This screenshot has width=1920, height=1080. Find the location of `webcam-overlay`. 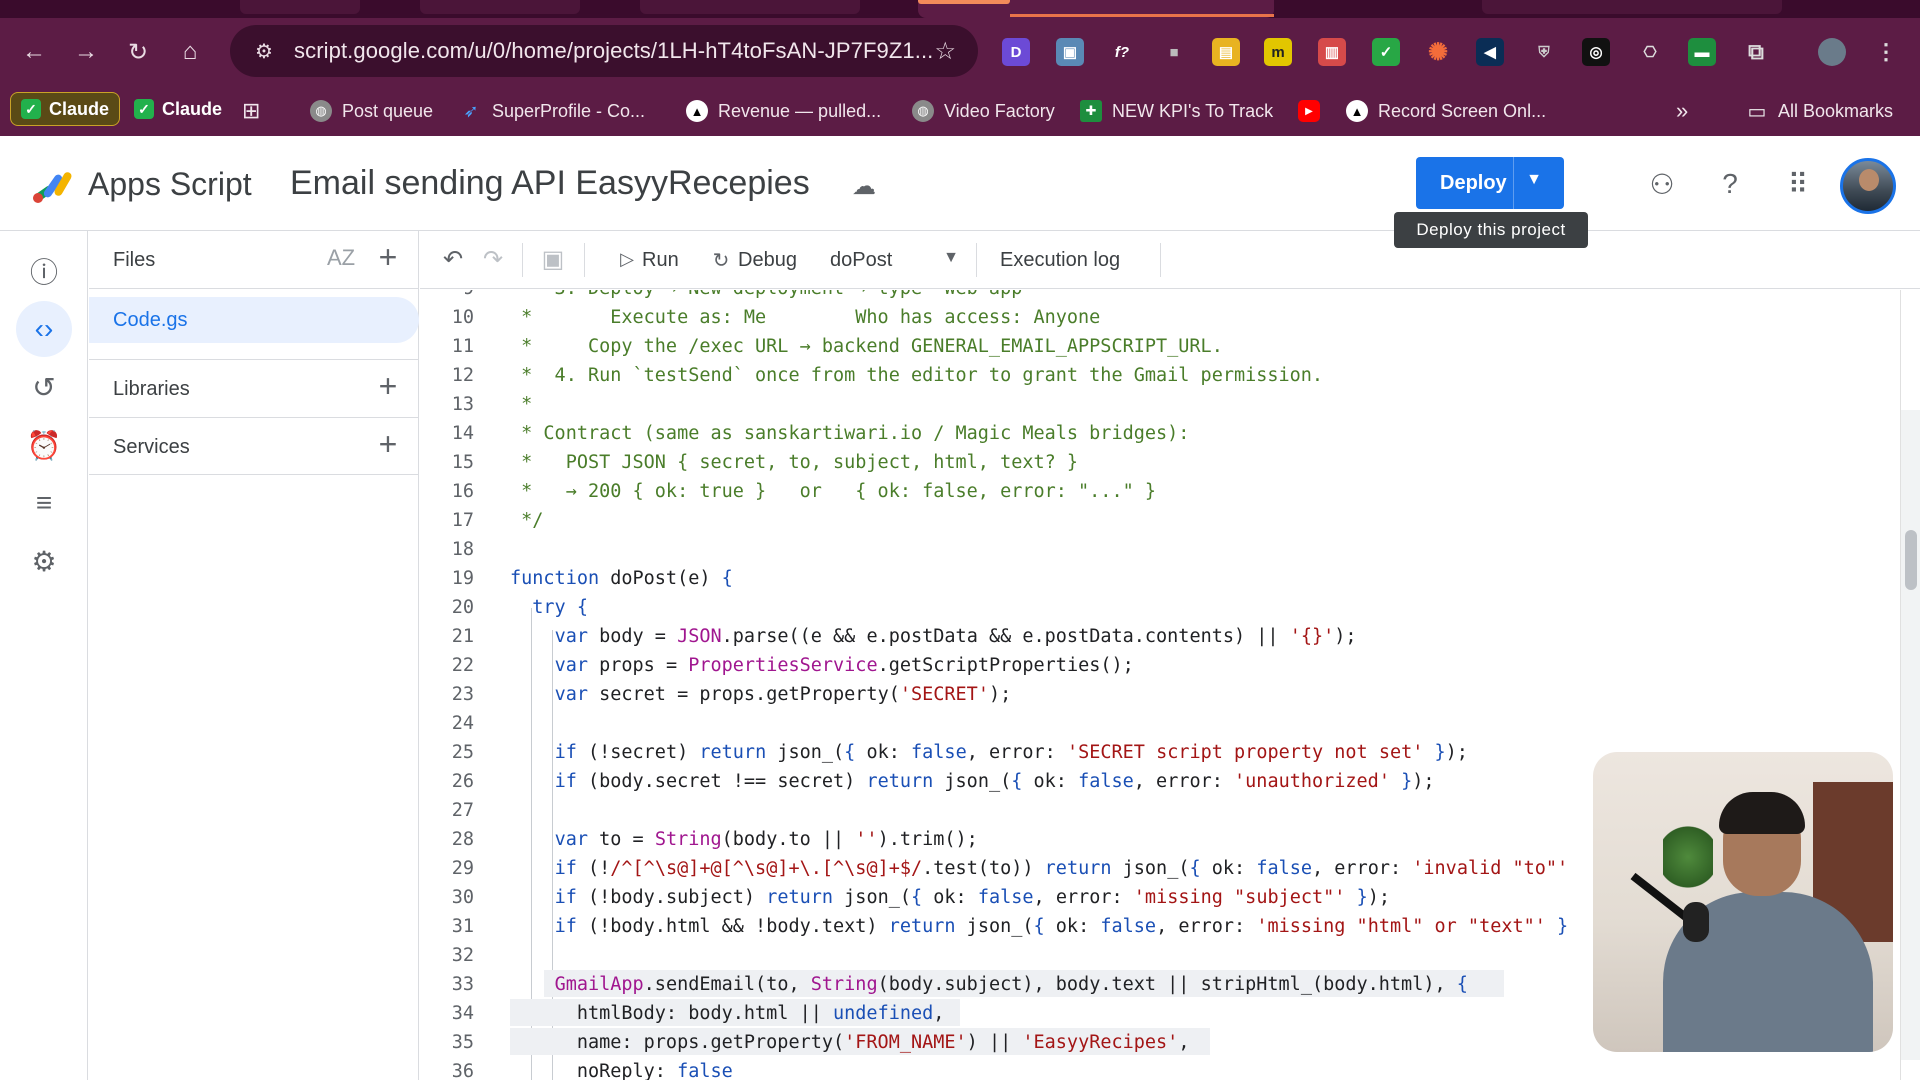

webcam-overlay is located at coordinates (1743, 902).